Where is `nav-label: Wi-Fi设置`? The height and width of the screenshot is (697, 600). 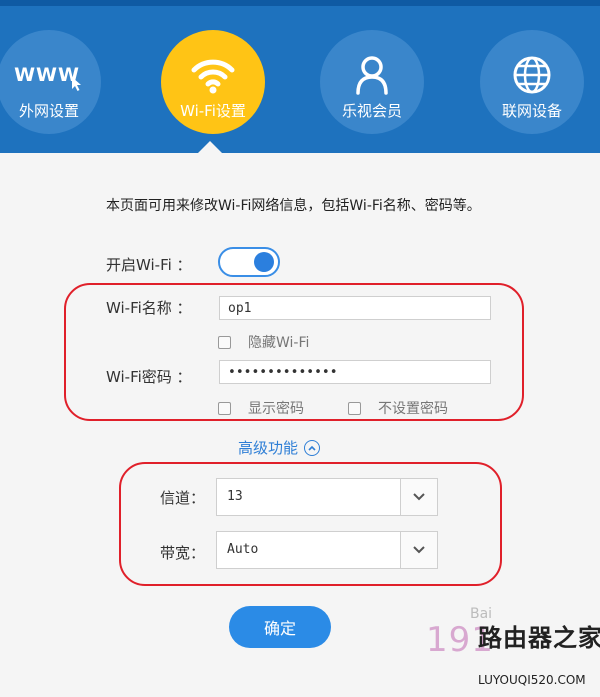
nav-label: Wi-Fi设置 is located at coordinates (213, 111).